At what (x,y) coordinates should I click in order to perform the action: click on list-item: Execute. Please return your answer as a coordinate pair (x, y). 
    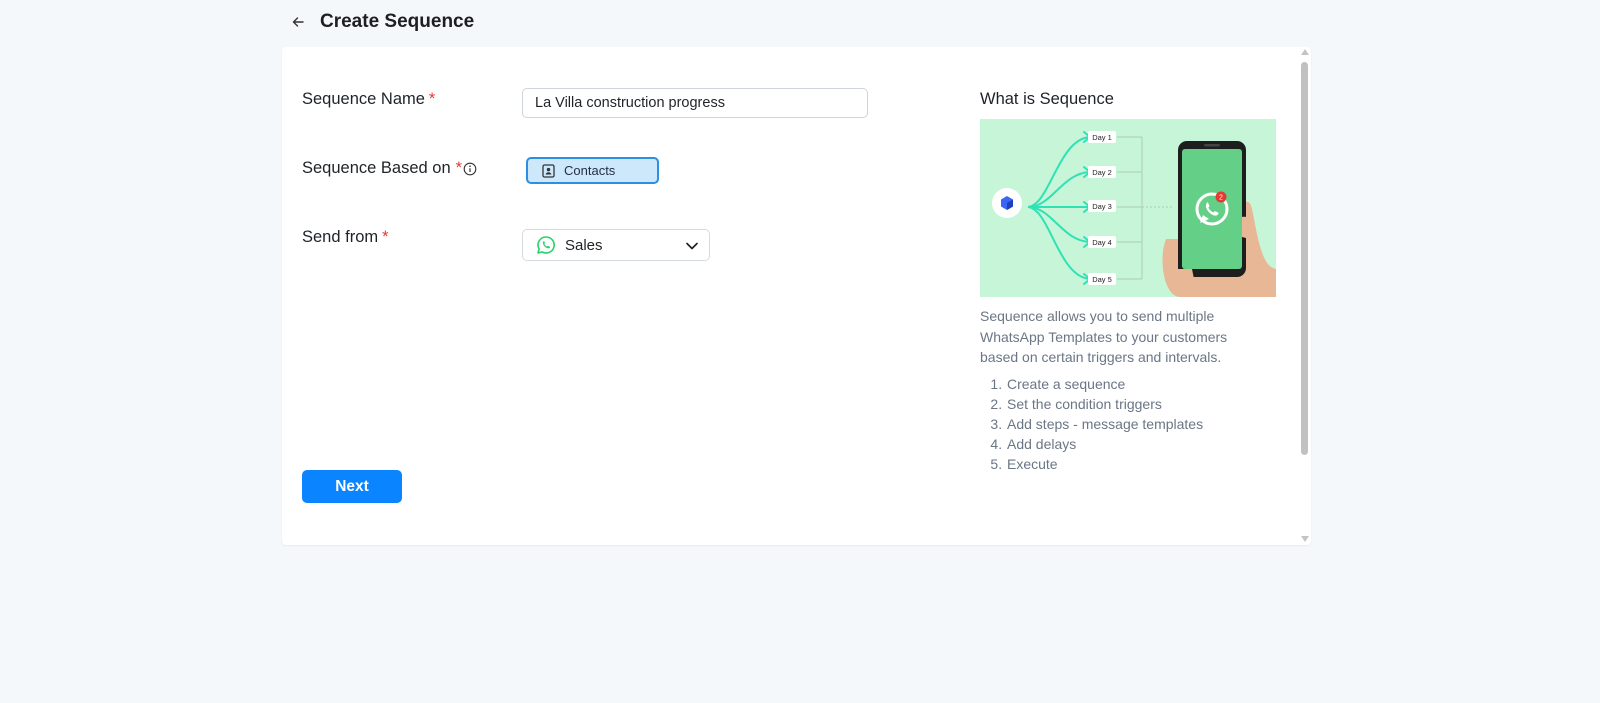
    Looking at the image, I should click on (1143, 464).